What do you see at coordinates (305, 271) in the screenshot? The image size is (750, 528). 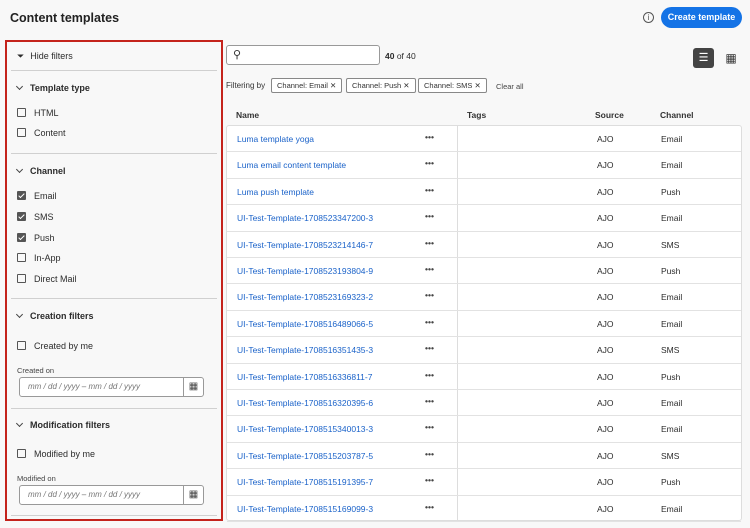 I see `template-name-link: UI-Test-Template-1708523193804-9` at bounding box center [305, 271].